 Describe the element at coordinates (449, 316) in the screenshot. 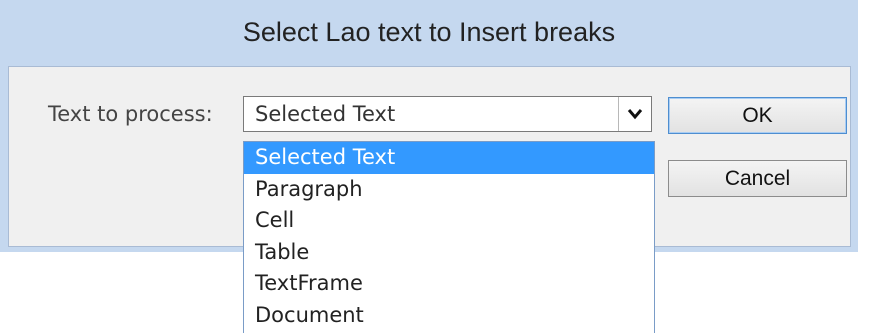

I see `option-document: Document` at that location.